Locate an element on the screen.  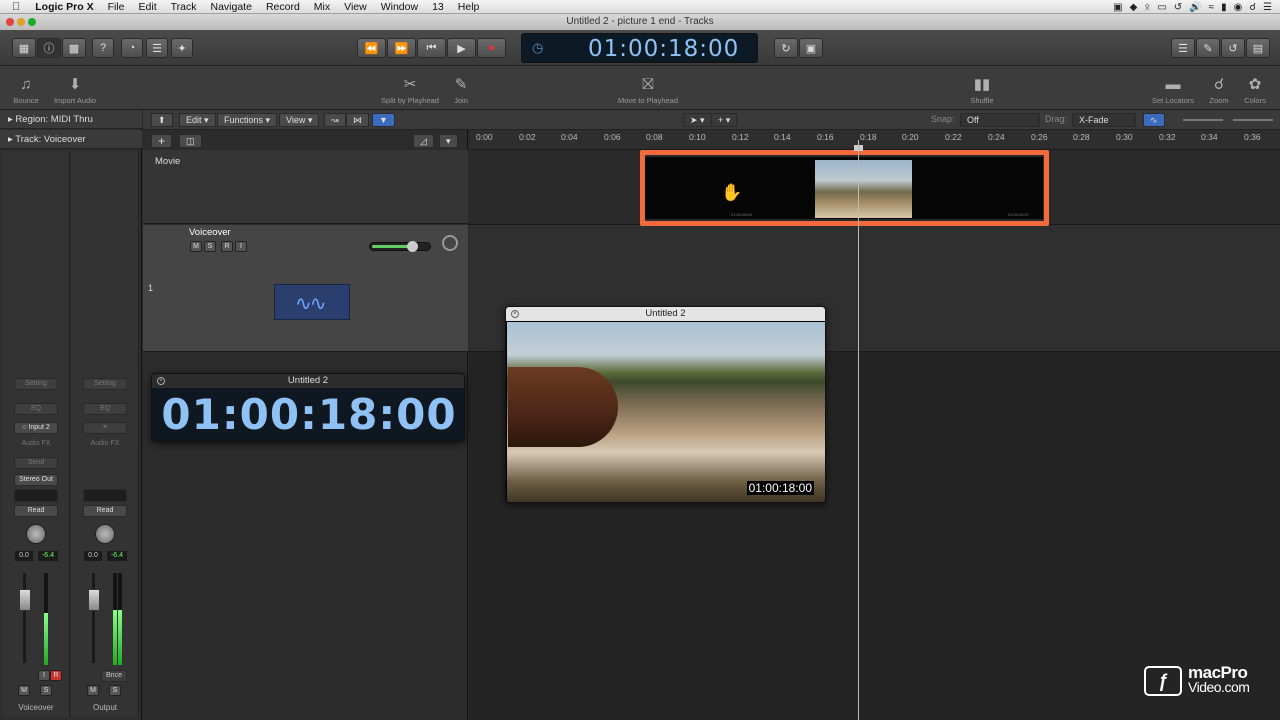
movie-window: × Untitled 2 01:00:18:00 is located at coordinates (665, 404).